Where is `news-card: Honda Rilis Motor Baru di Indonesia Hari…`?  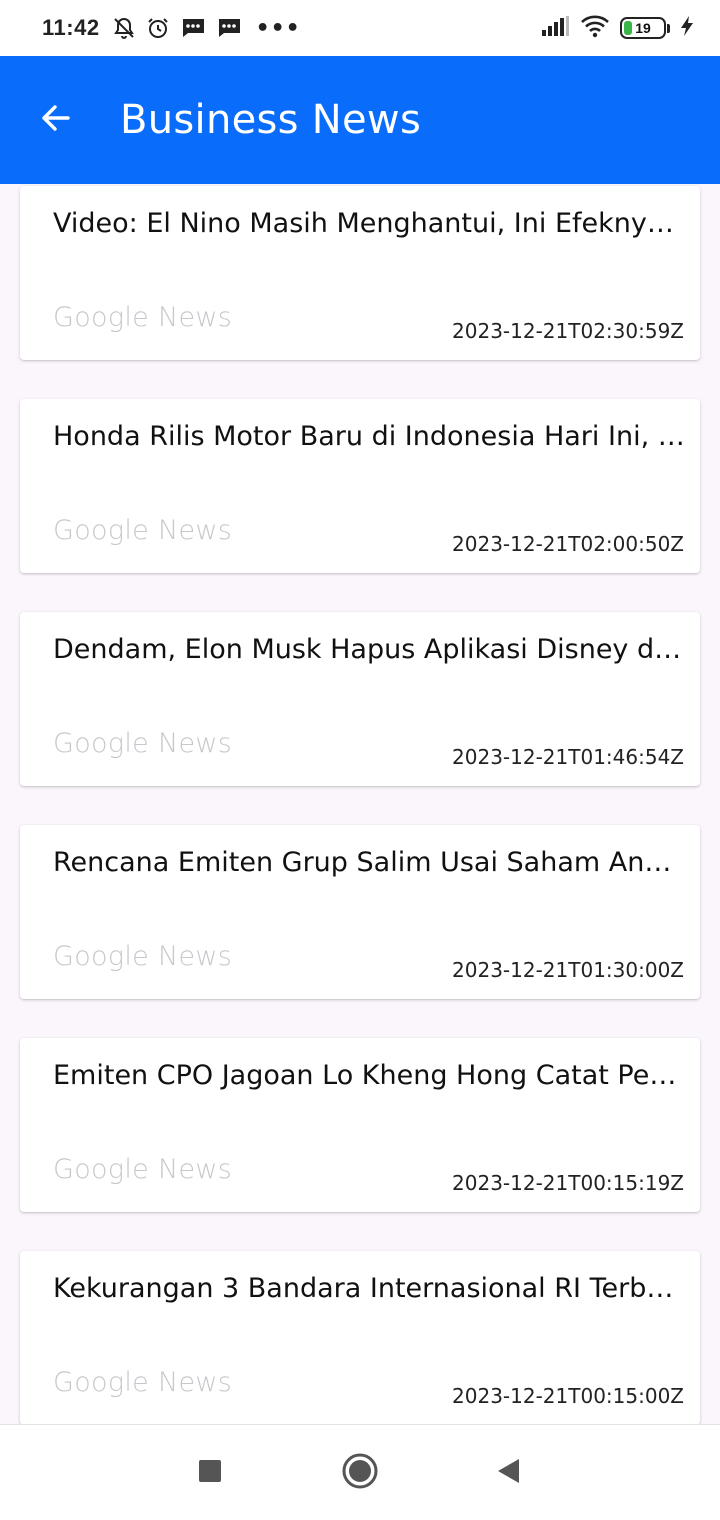 news-card: Honda Rilis Motor Baru di Indonesia Hari… is located at coordinates (360, 486).